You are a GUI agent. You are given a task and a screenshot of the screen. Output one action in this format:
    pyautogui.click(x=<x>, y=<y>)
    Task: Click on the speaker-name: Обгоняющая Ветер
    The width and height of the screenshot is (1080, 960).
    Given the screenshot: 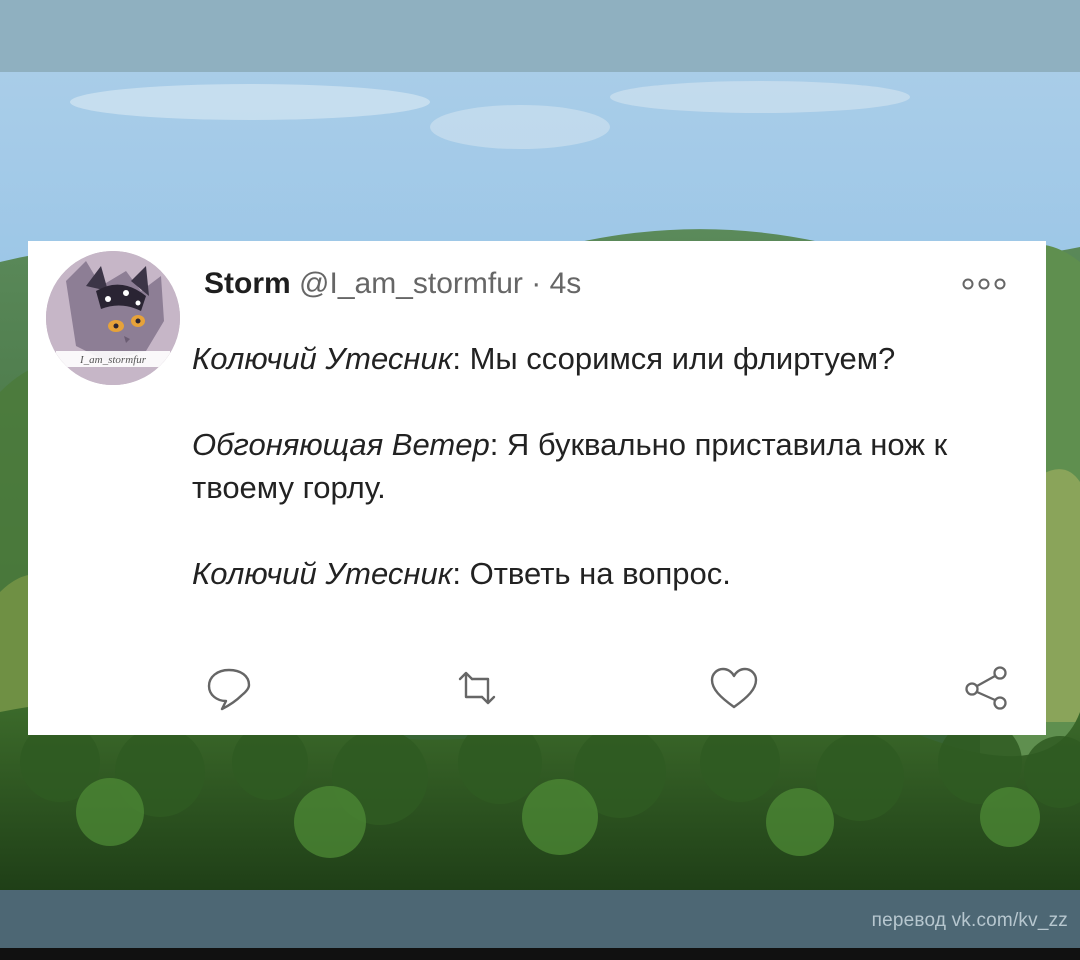 What is the action you would take?
    pyautogui.click(x=341, y=444)
    